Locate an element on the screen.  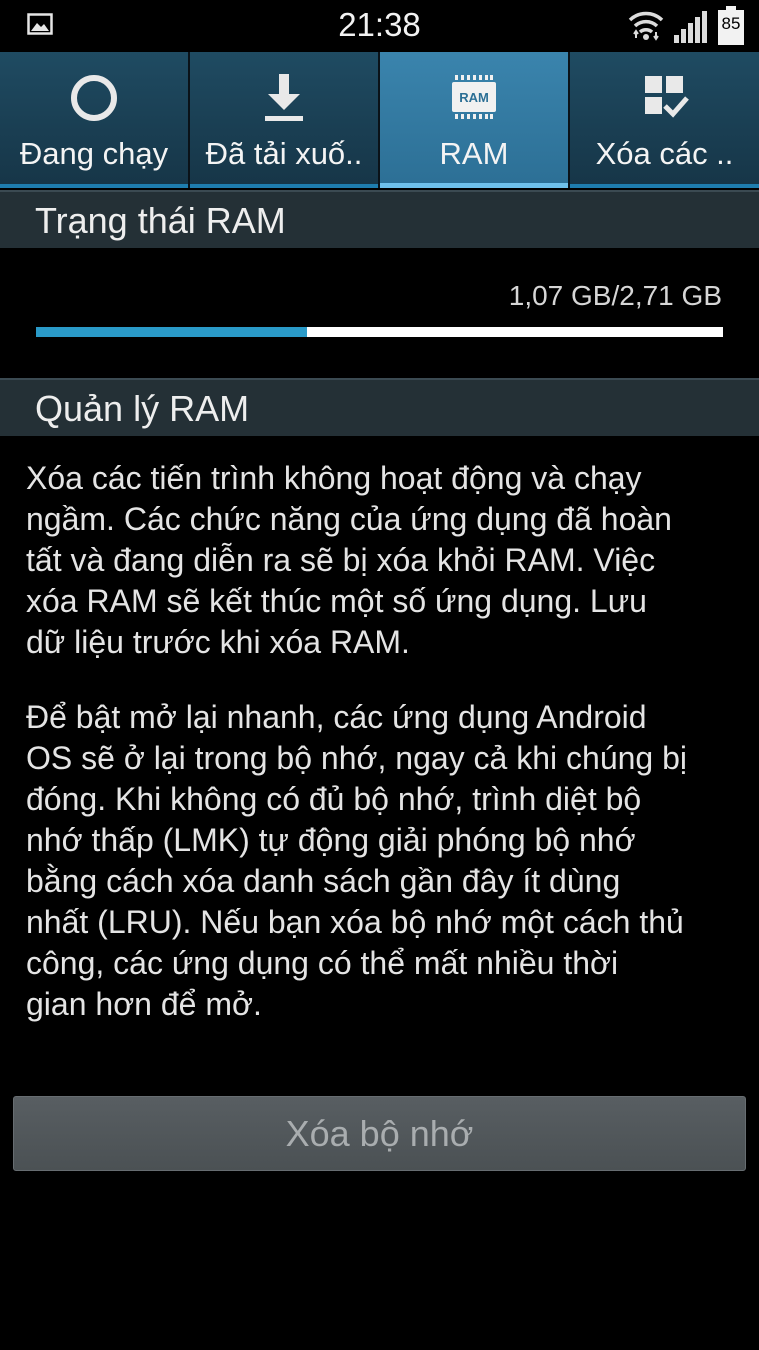
ram-status-header: Trạng thái RAM is located at coordinates (379, 219).